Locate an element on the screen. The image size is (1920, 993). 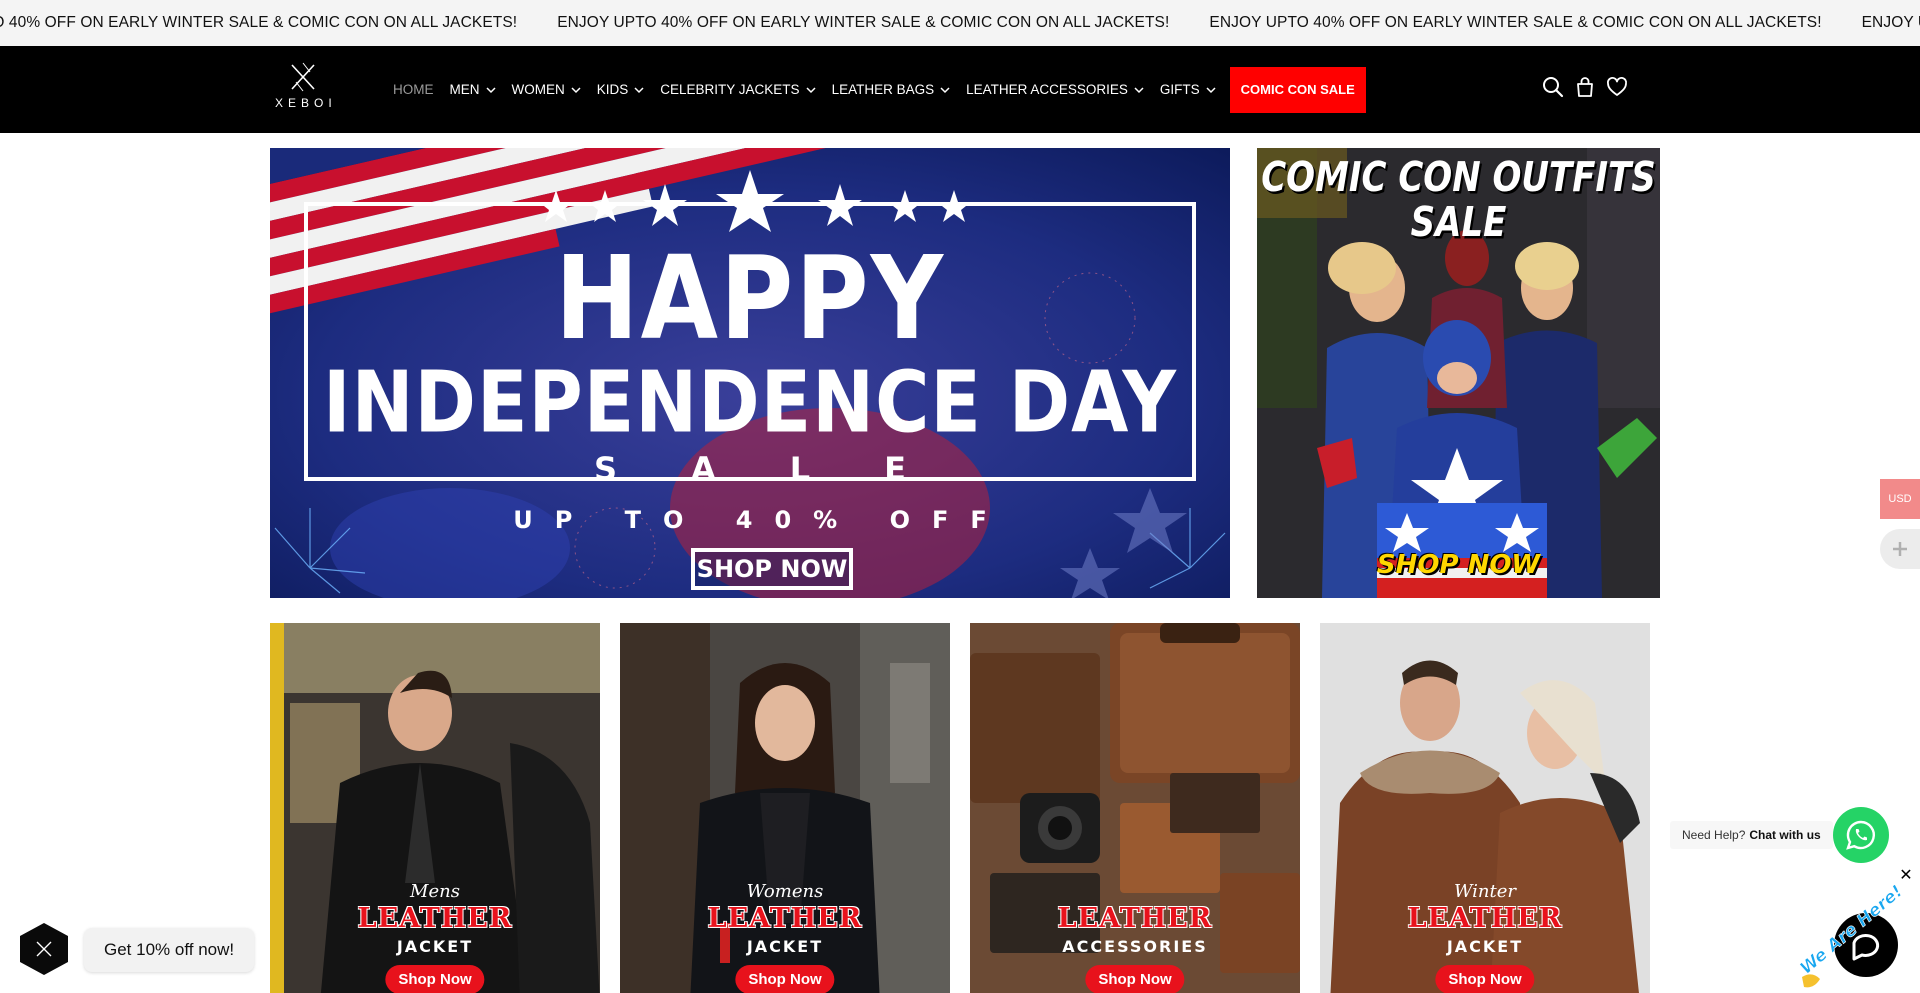
nav-item-women: WOMEN is located at coordinates (546, 89).